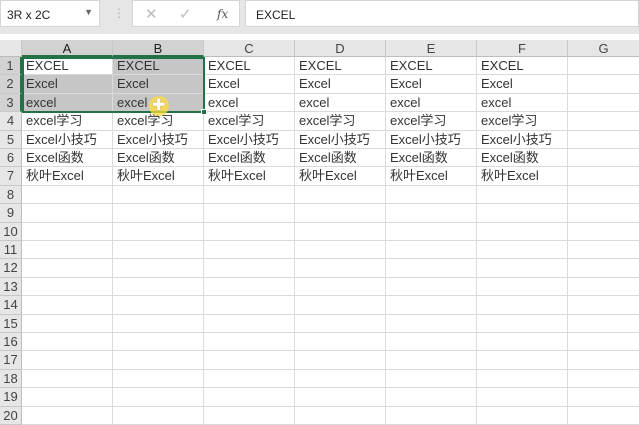 The height and width of the screenshot is (425, 639). What do you see at coordinates (522, 48) in the screenshot?
I see `column-header-F: F` at bounding box center [522, 48].